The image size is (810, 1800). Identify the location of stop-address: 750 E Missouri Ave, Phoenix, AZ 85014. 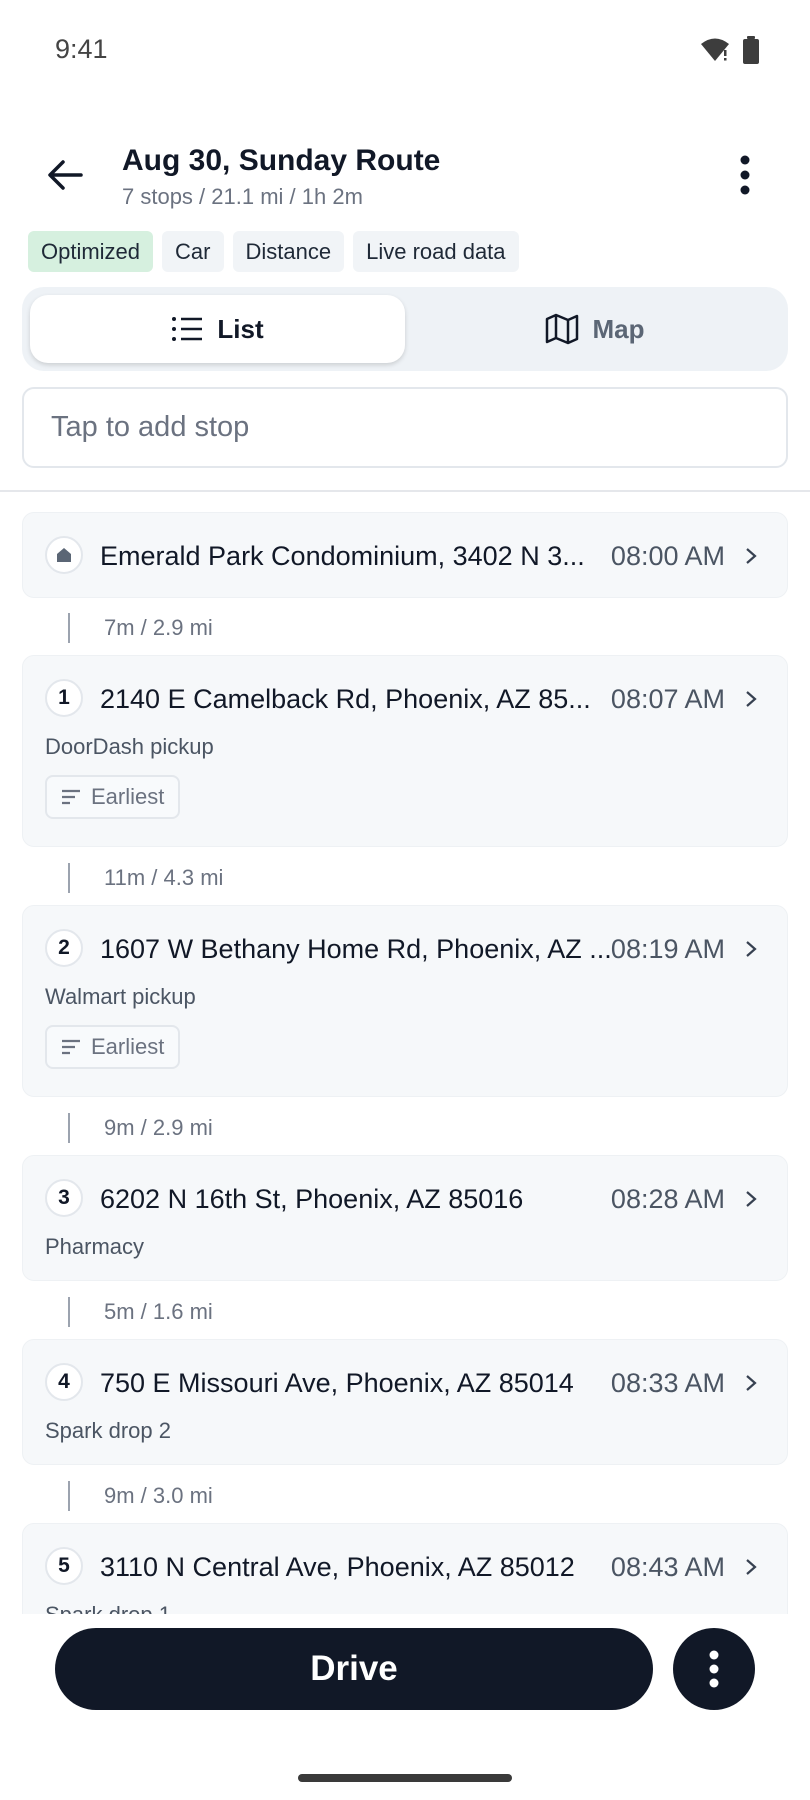
(337, 1383).